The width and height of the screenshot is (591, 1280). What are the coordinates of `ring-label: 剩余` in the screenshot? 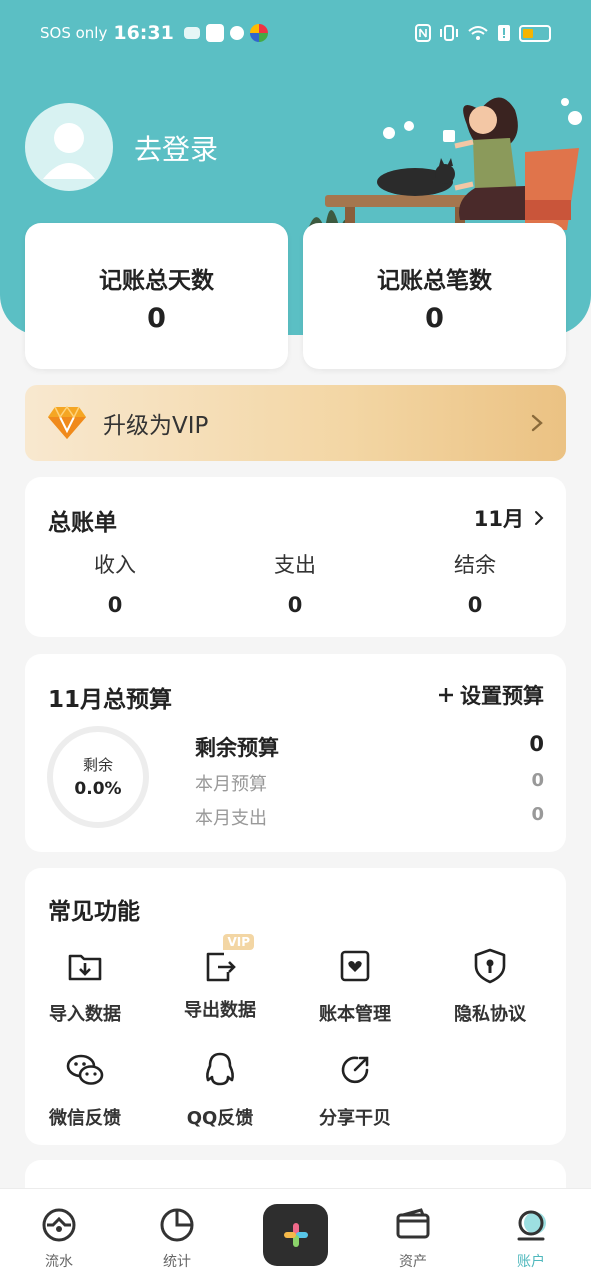 It's located at (97, 765).